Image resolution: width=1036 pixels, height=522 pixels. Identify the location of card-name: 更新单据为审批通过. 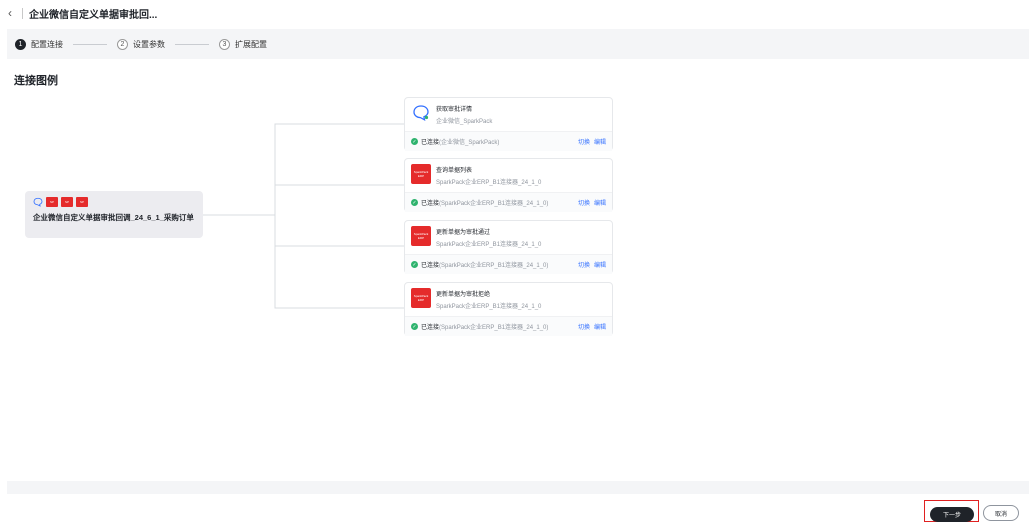
(463, 233).